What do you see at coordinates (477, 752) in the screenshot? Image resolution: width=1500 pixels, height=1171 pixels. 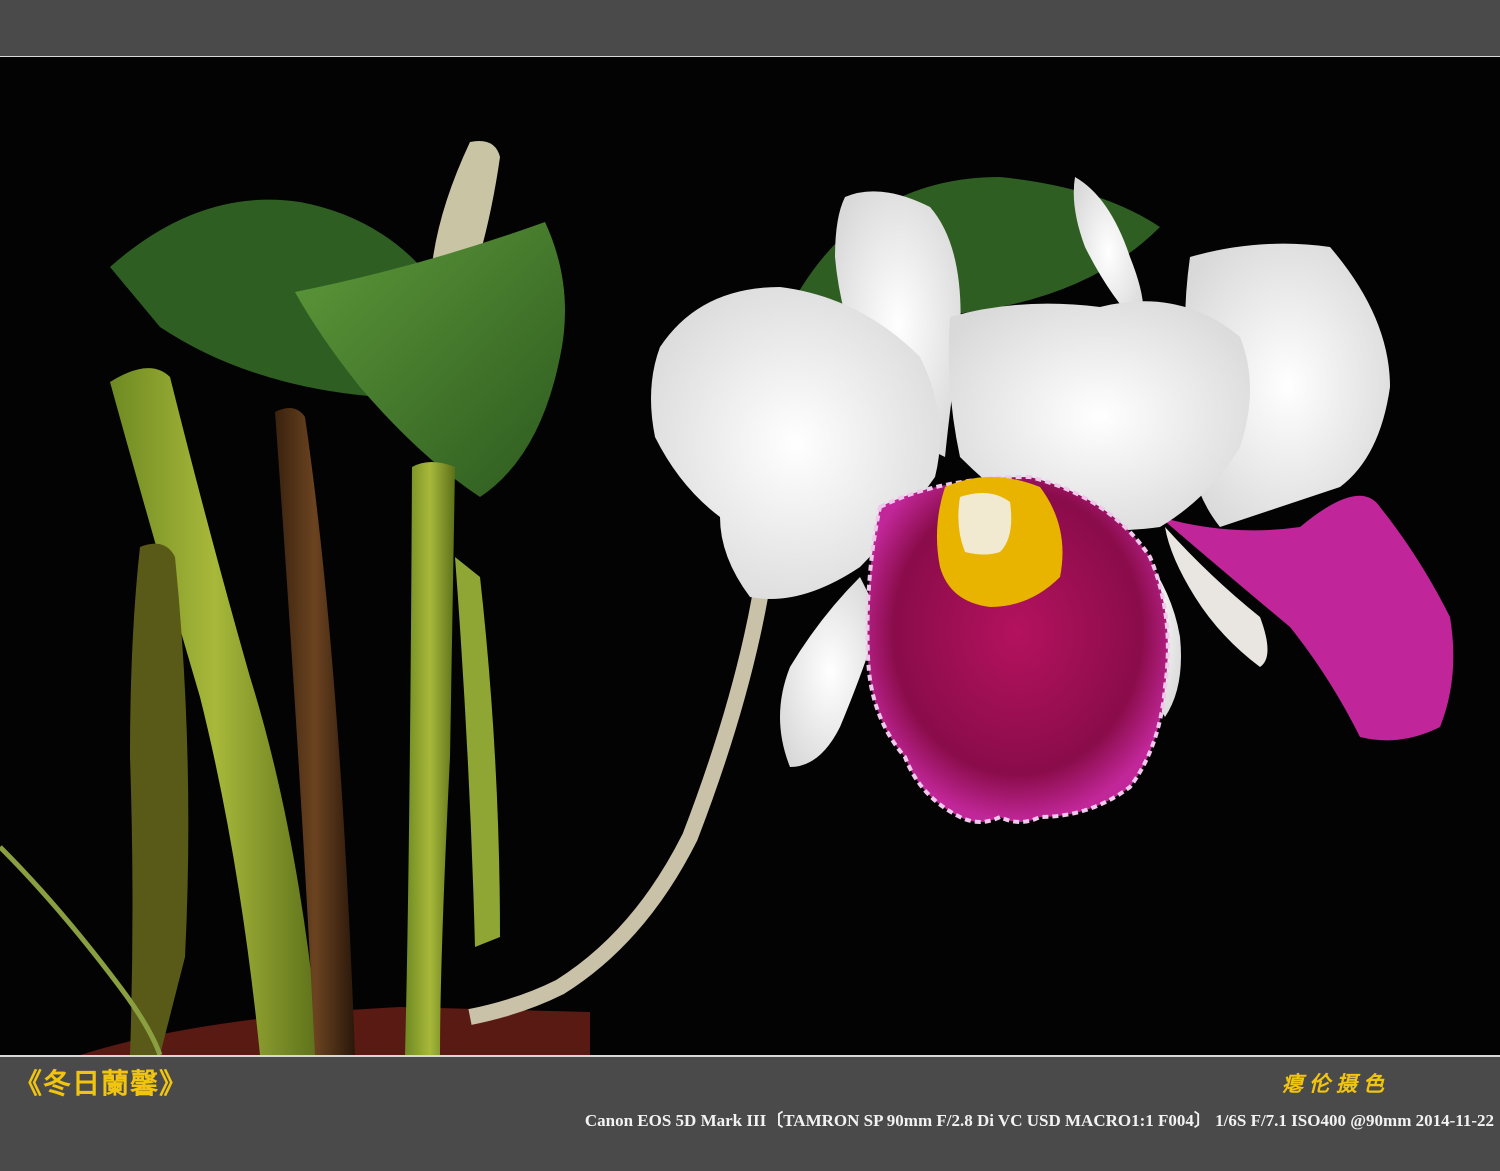 I see `side-stem` at bounding box center [477, 752].